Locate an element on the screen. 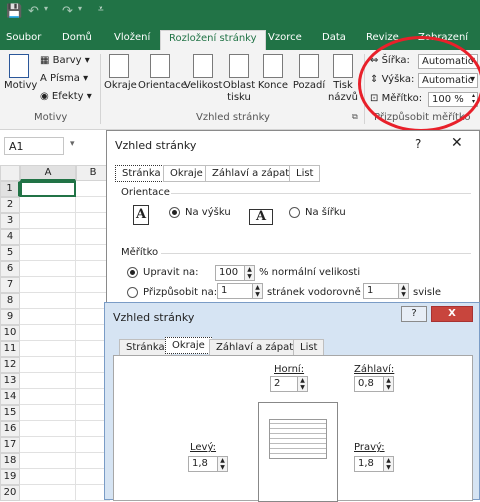 The image size is (480, 502). save-icon: 💾 is located at coordinates (14, 11).